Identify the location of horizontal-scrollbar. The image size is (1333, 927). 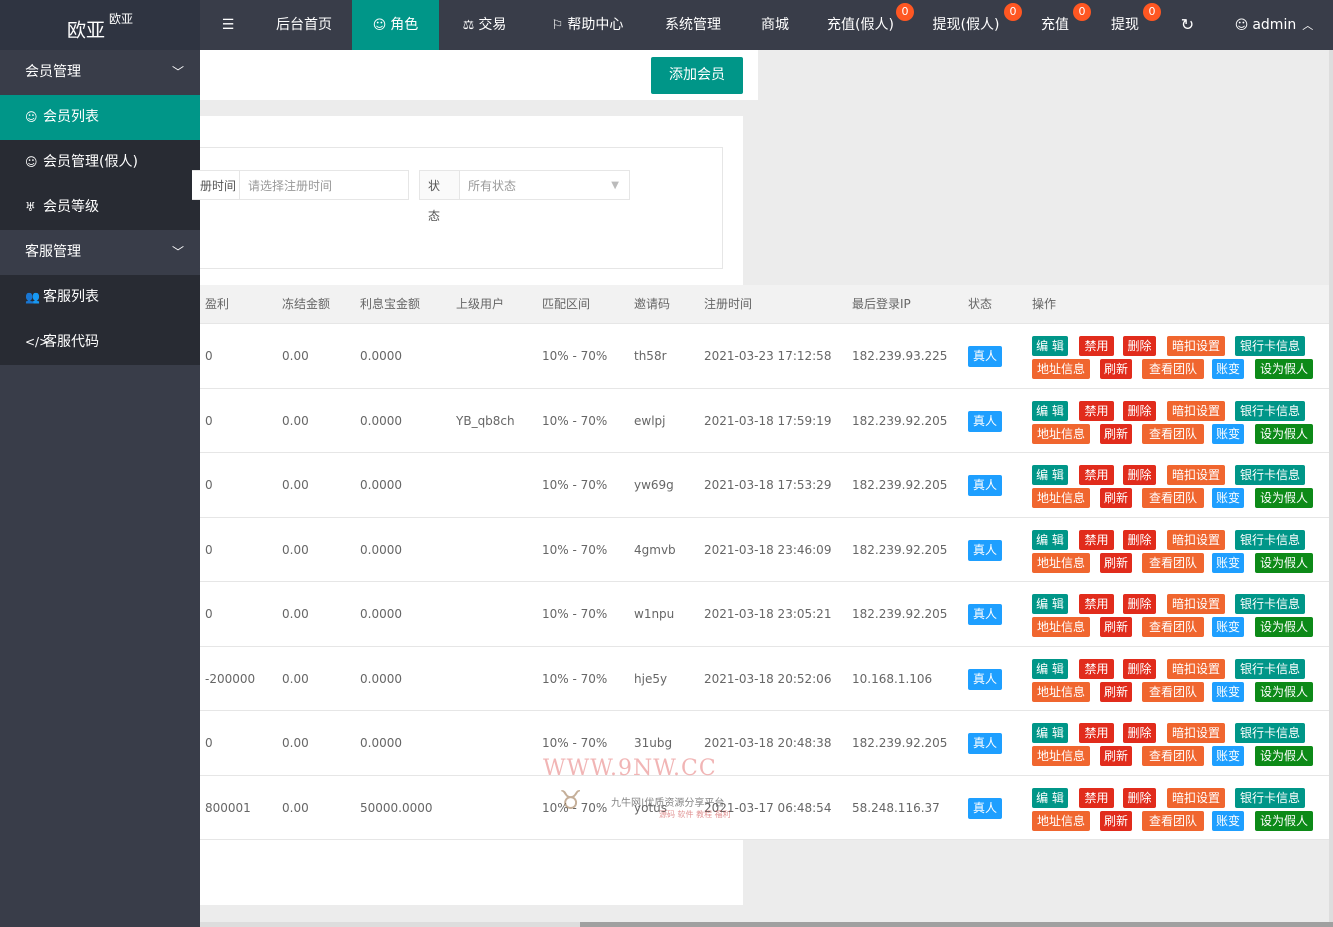
(766, 924).